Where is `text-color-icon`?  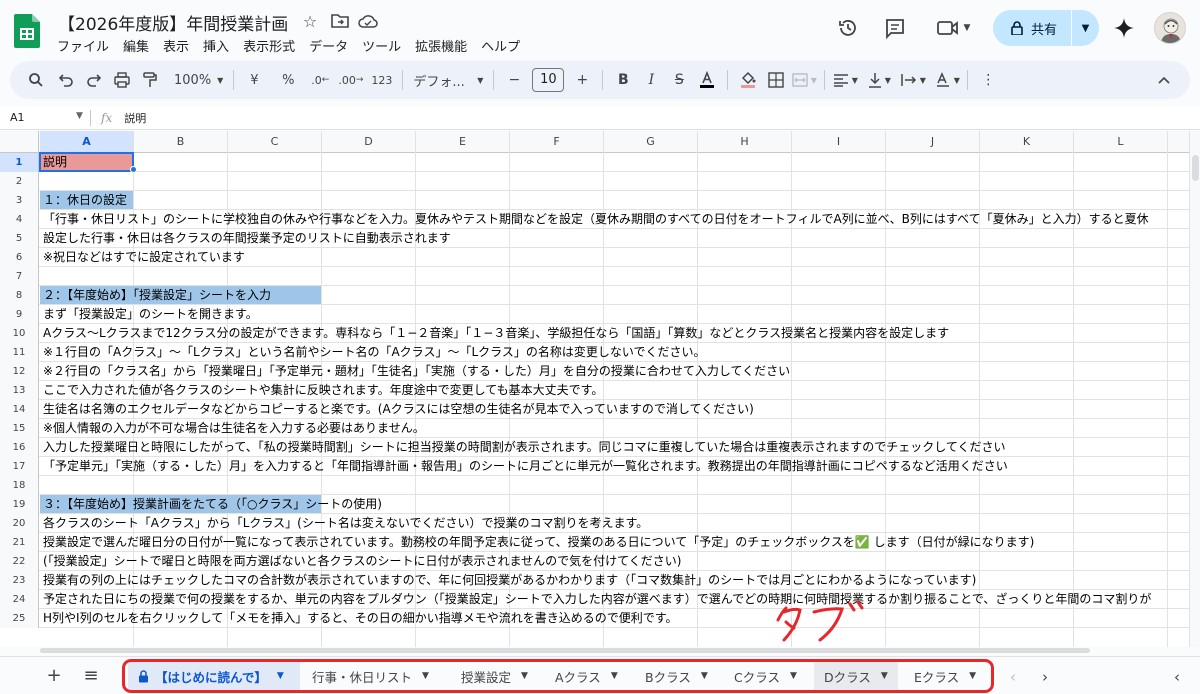
text-color-icon is located at coordinates (707, 80).